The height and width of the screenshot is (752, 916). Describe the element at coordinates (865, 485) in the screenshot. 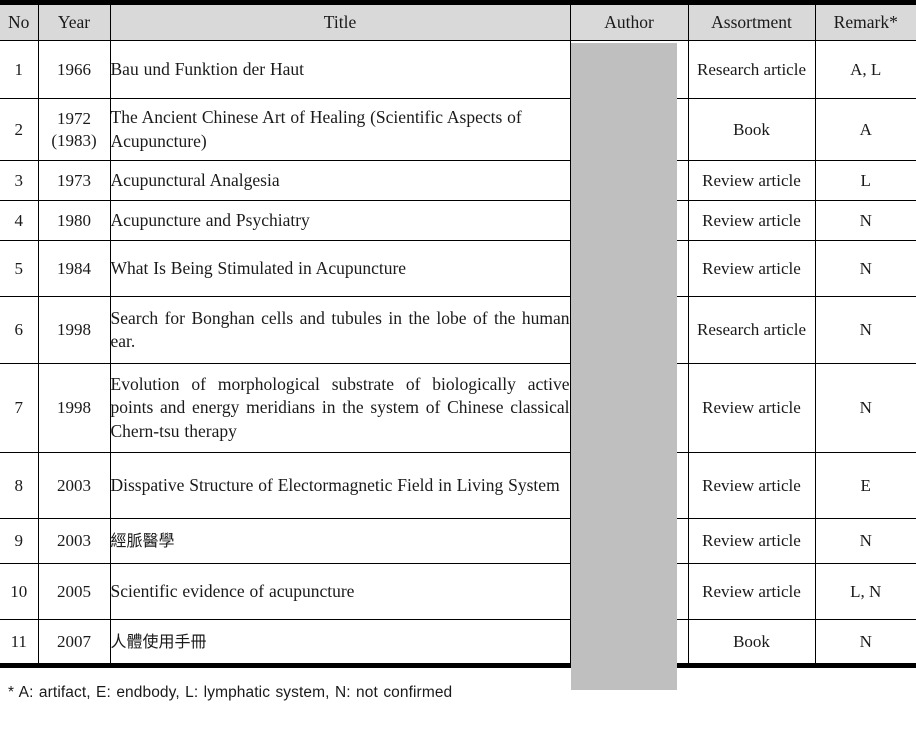

I see `cell-remark: E` at that location.